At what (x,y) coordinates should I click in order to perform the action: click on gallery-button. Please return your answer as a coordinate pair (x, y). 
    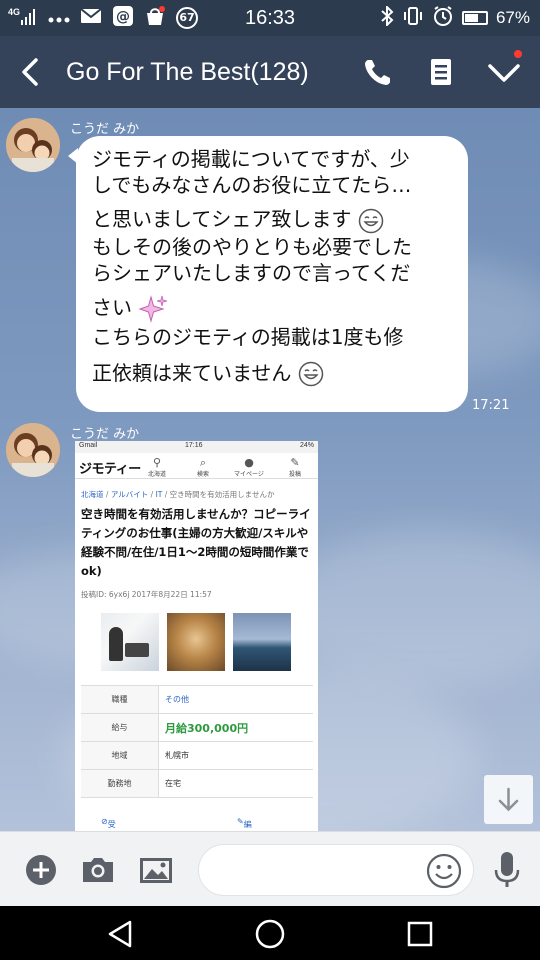
    Looking at the image, I should click on (156, 870).